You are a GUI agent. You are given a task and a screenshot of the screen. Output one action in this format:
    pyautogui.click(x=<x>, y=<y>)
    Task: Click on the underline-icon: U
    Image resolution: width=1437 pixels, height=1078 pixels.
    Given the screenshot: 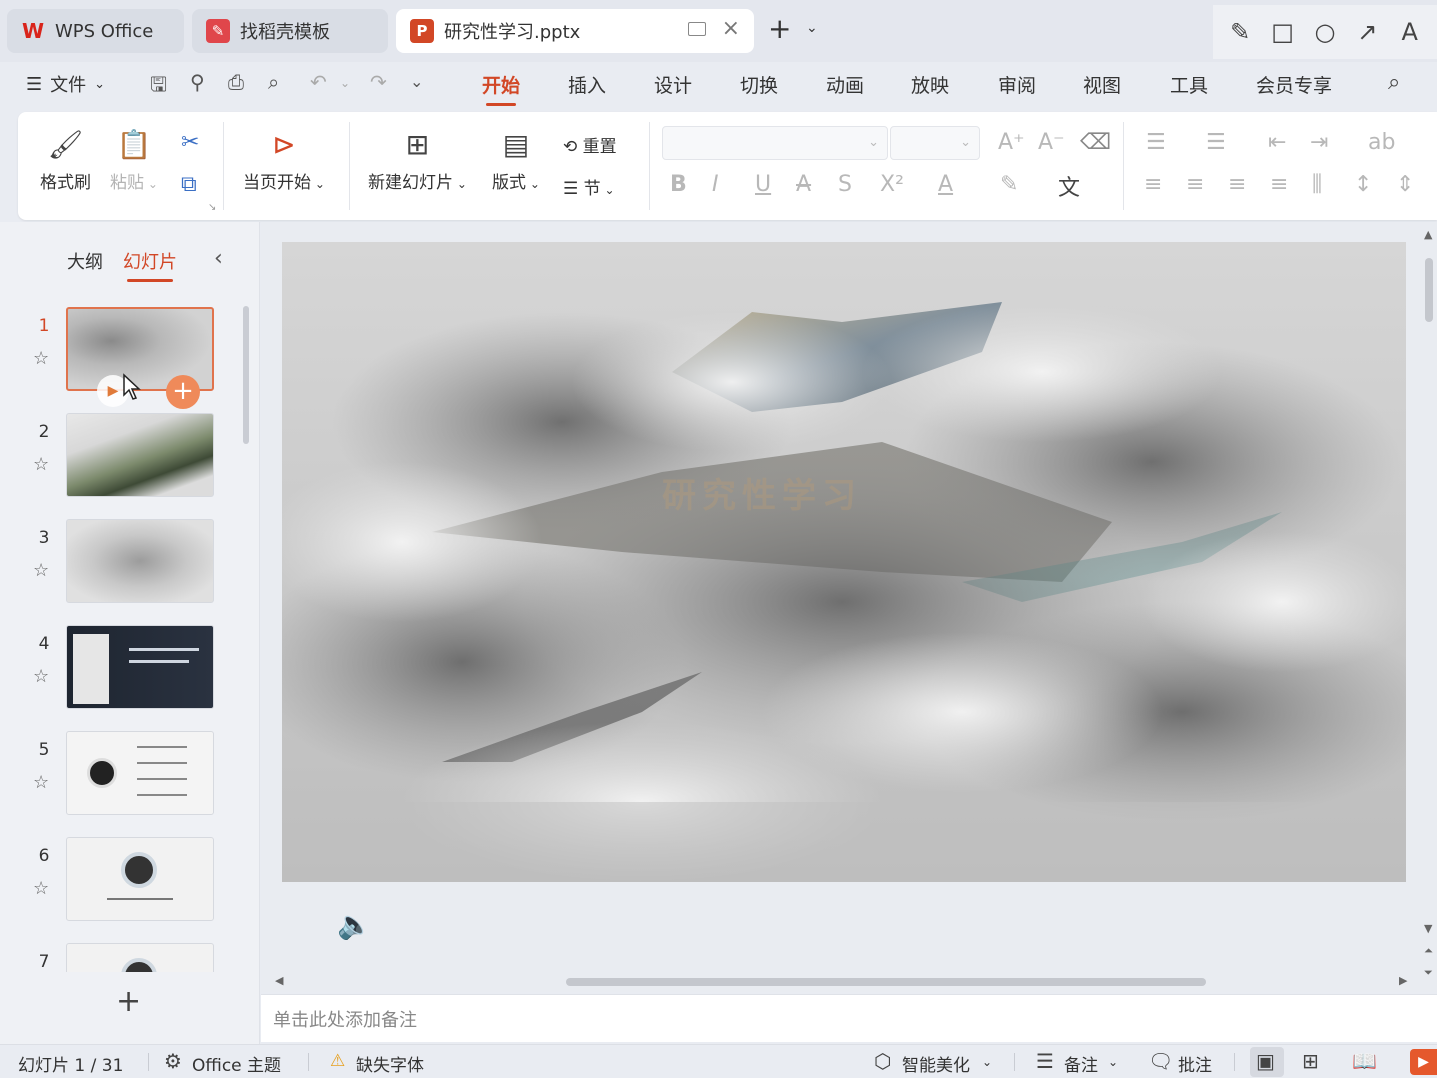 What is the action you would take?
    pyautogui.click(x=763, y=184)
    